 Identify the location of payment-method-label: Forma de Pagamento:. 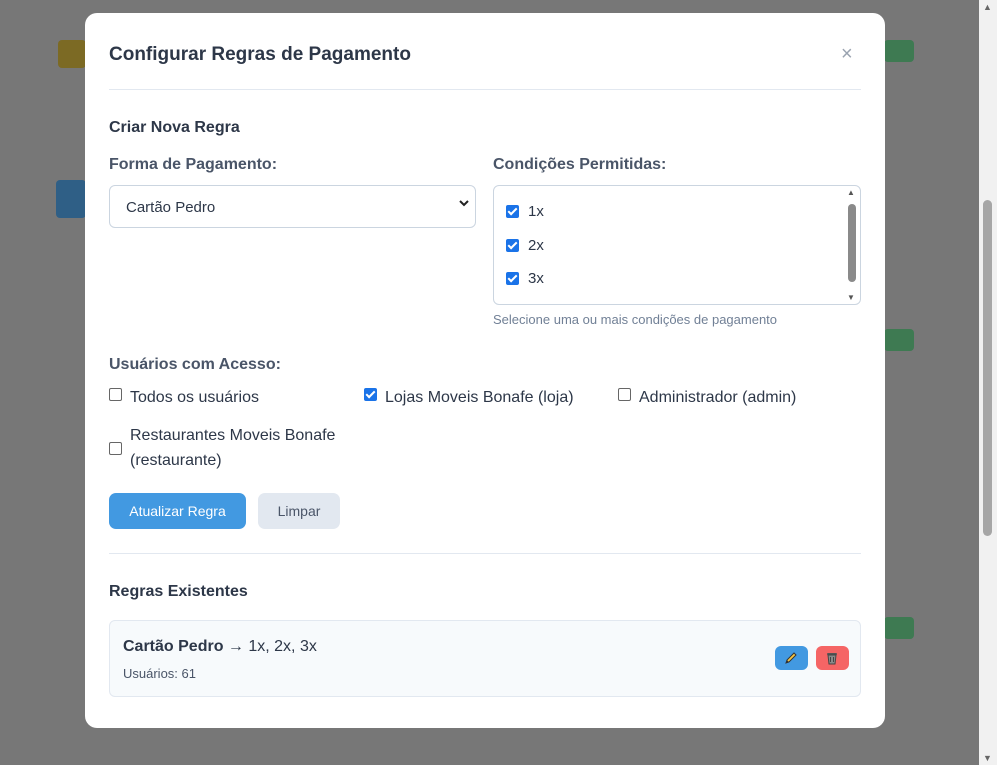
(193, 164).